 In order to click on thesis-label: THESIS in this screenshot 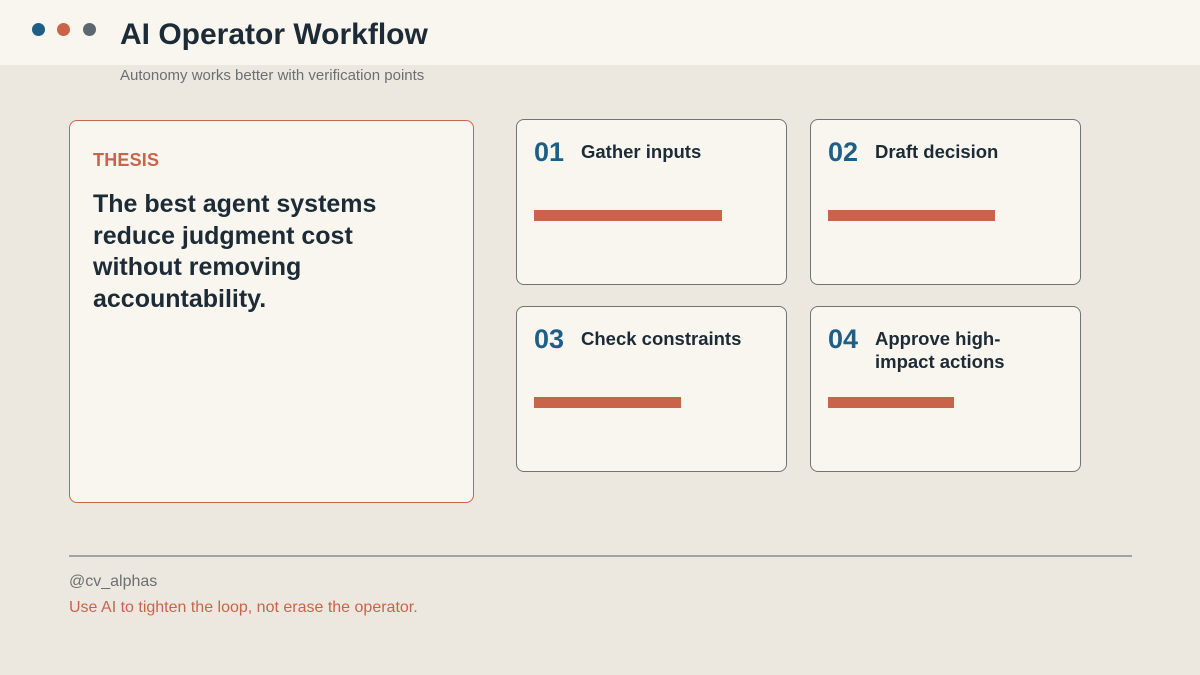, I will do `click(126, 160)`.